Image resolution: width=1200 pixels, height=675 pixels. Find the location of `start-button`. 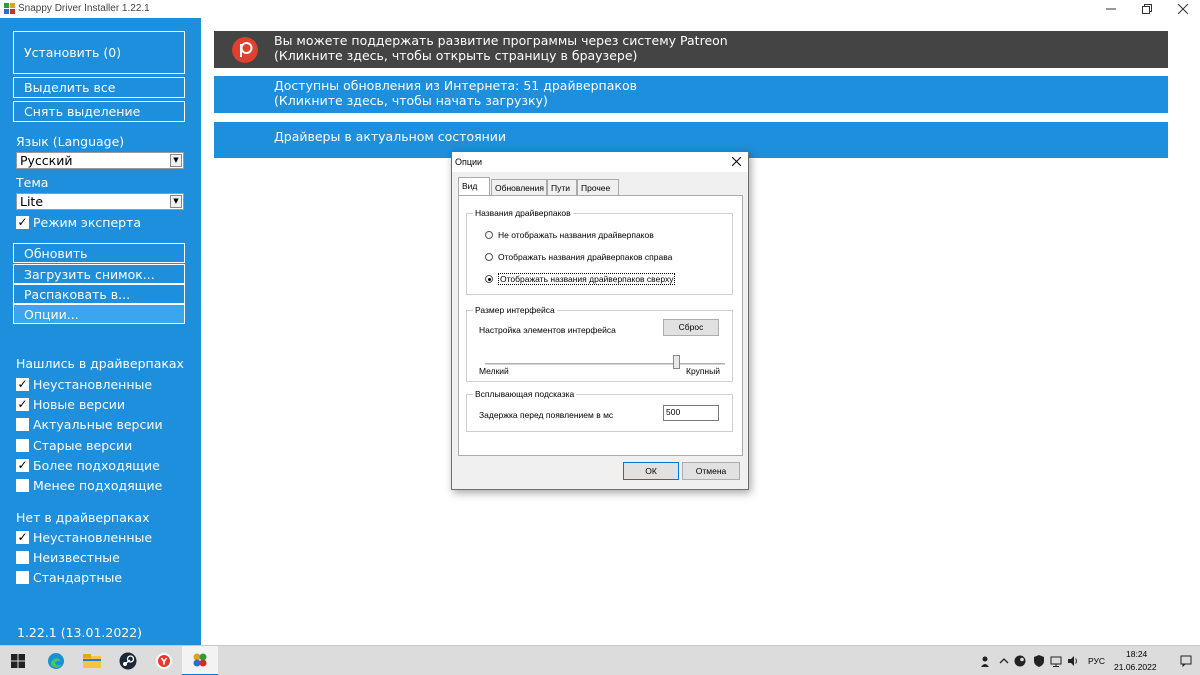

start-button is located at coordinates (18, 660).